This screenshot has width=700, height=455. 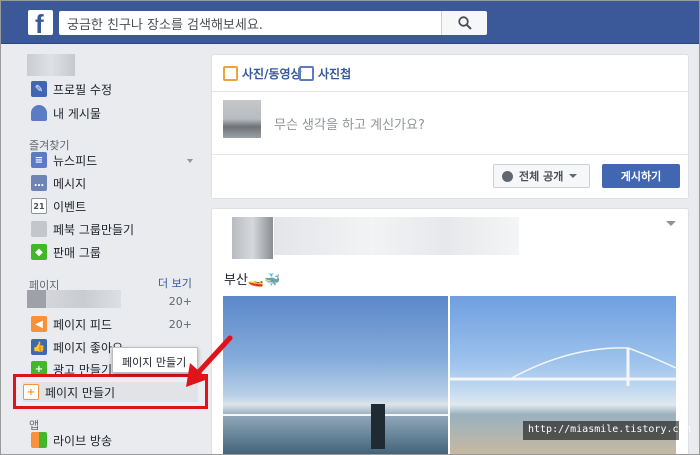 I want to click on calendar-icon: 21, so click(x=39, y=206).